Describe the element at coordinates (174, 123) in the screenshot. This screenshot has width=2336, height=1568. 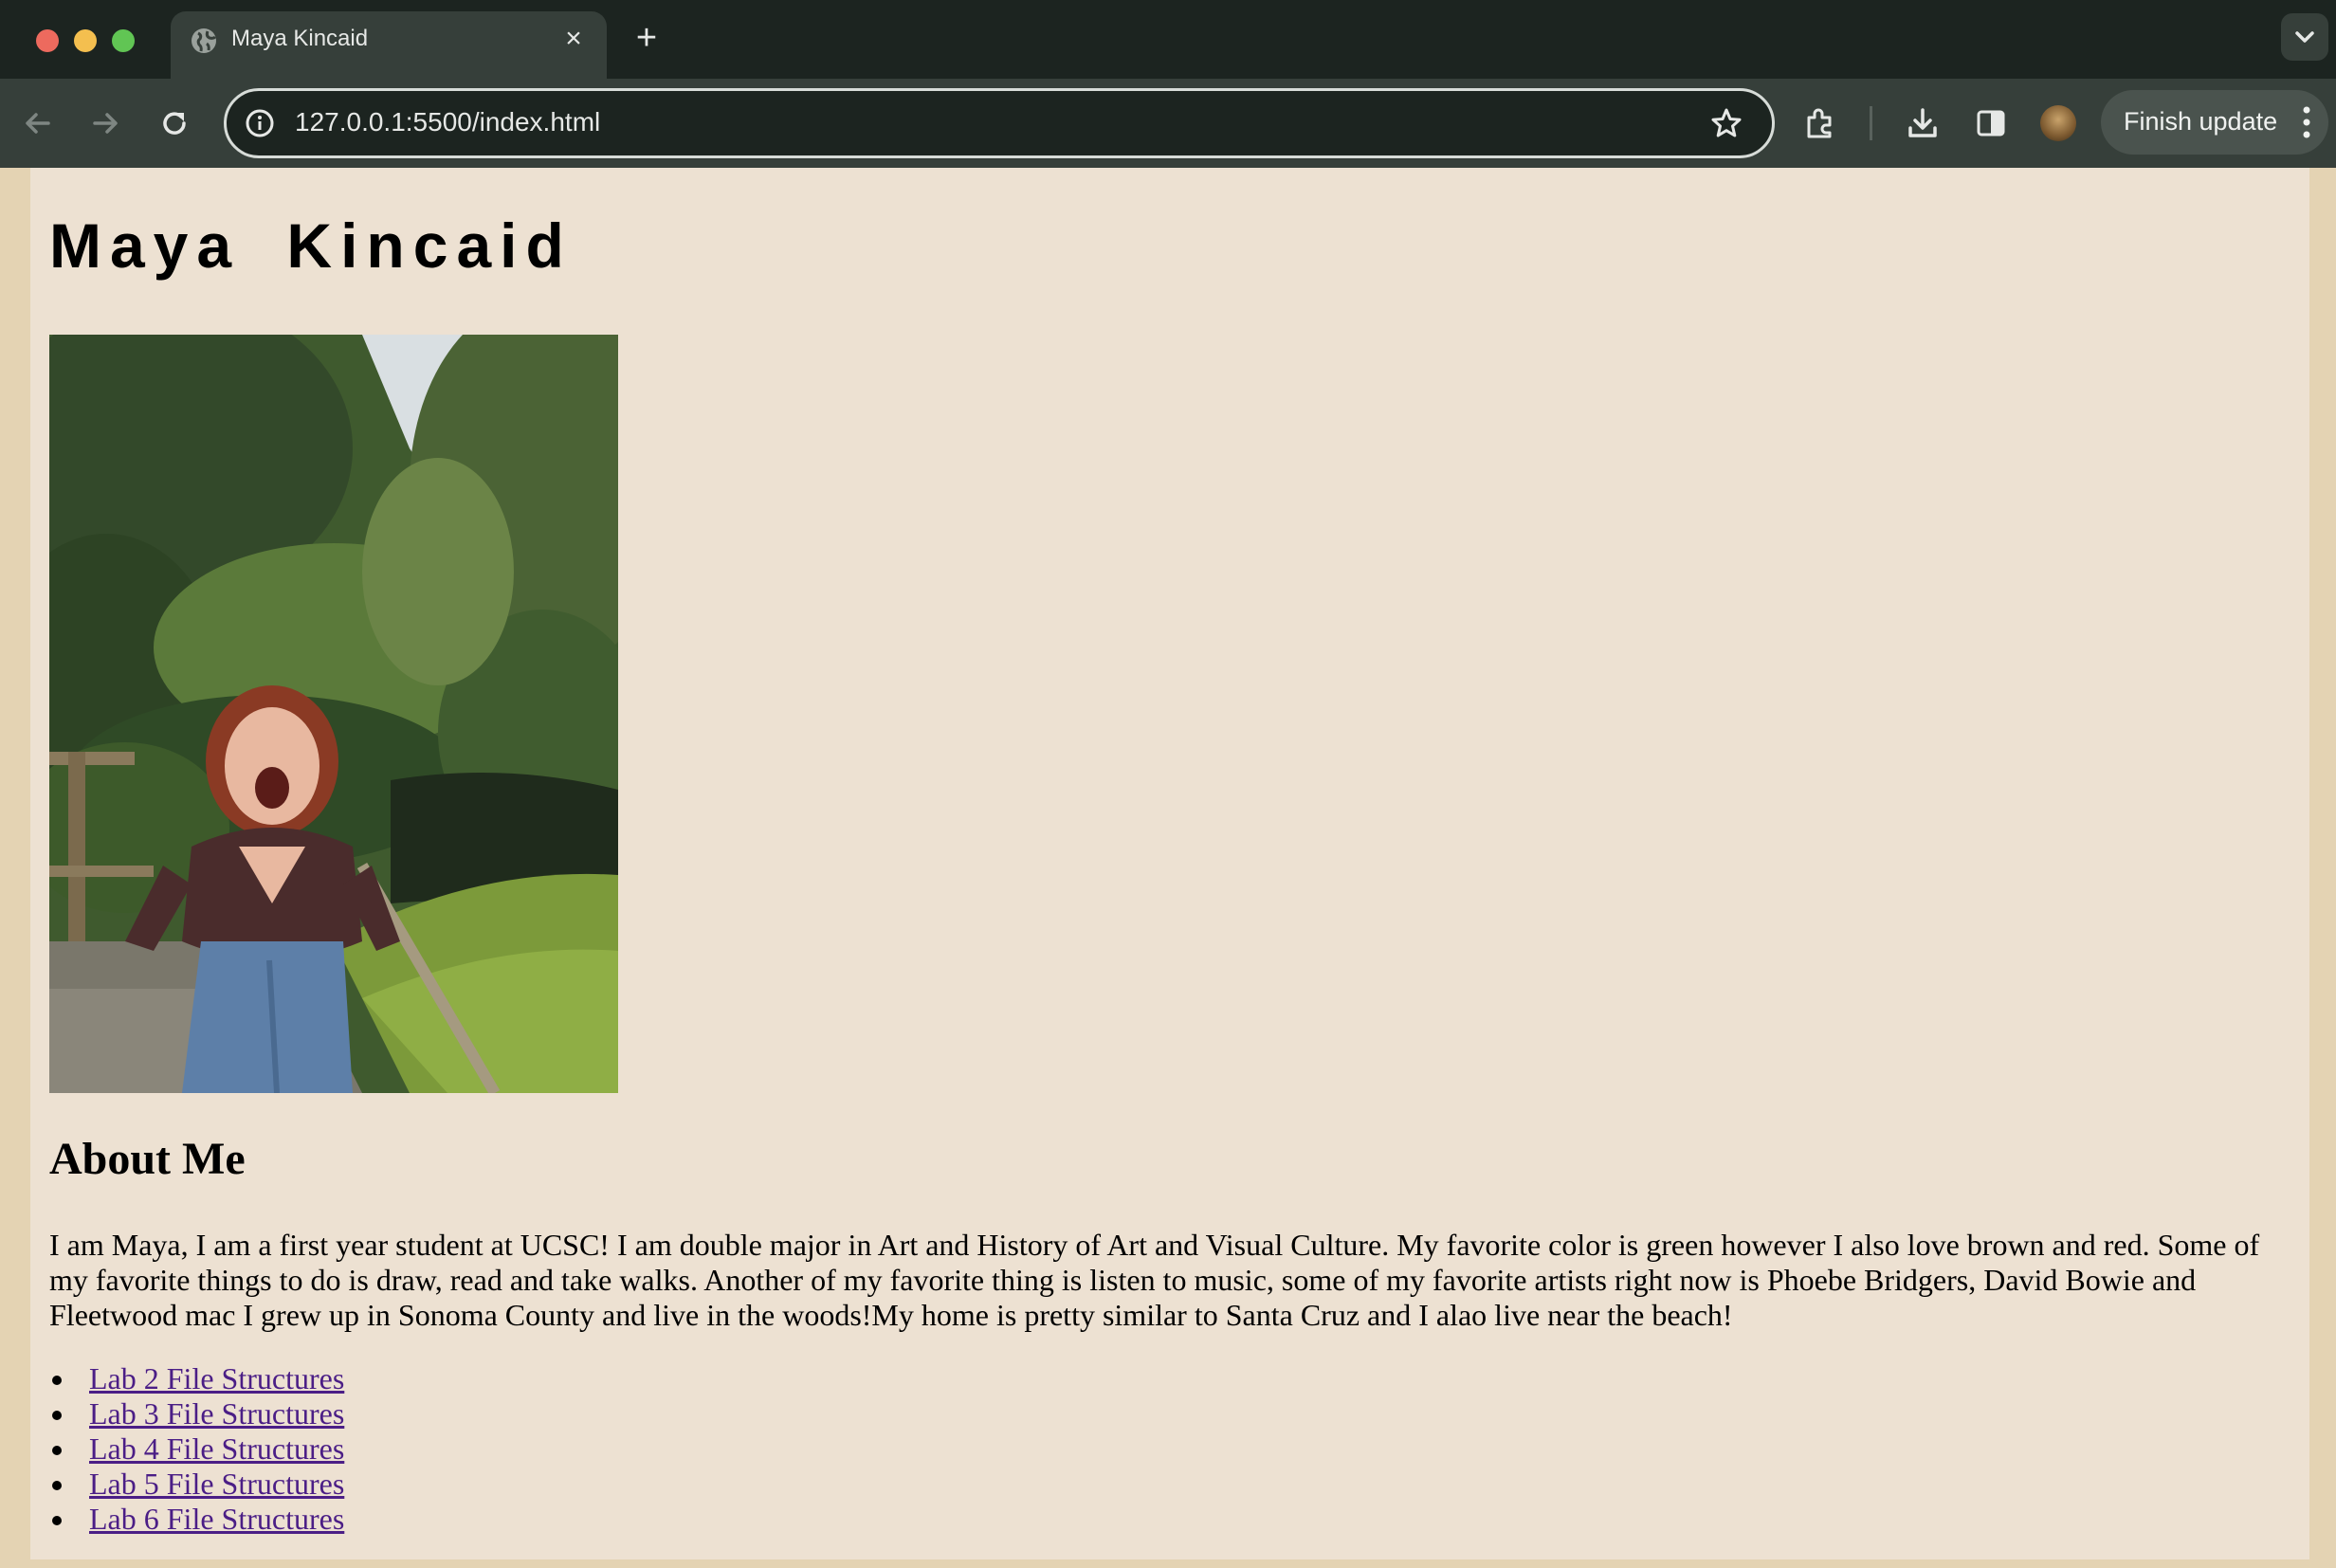
I see `reload-icon` at that location.